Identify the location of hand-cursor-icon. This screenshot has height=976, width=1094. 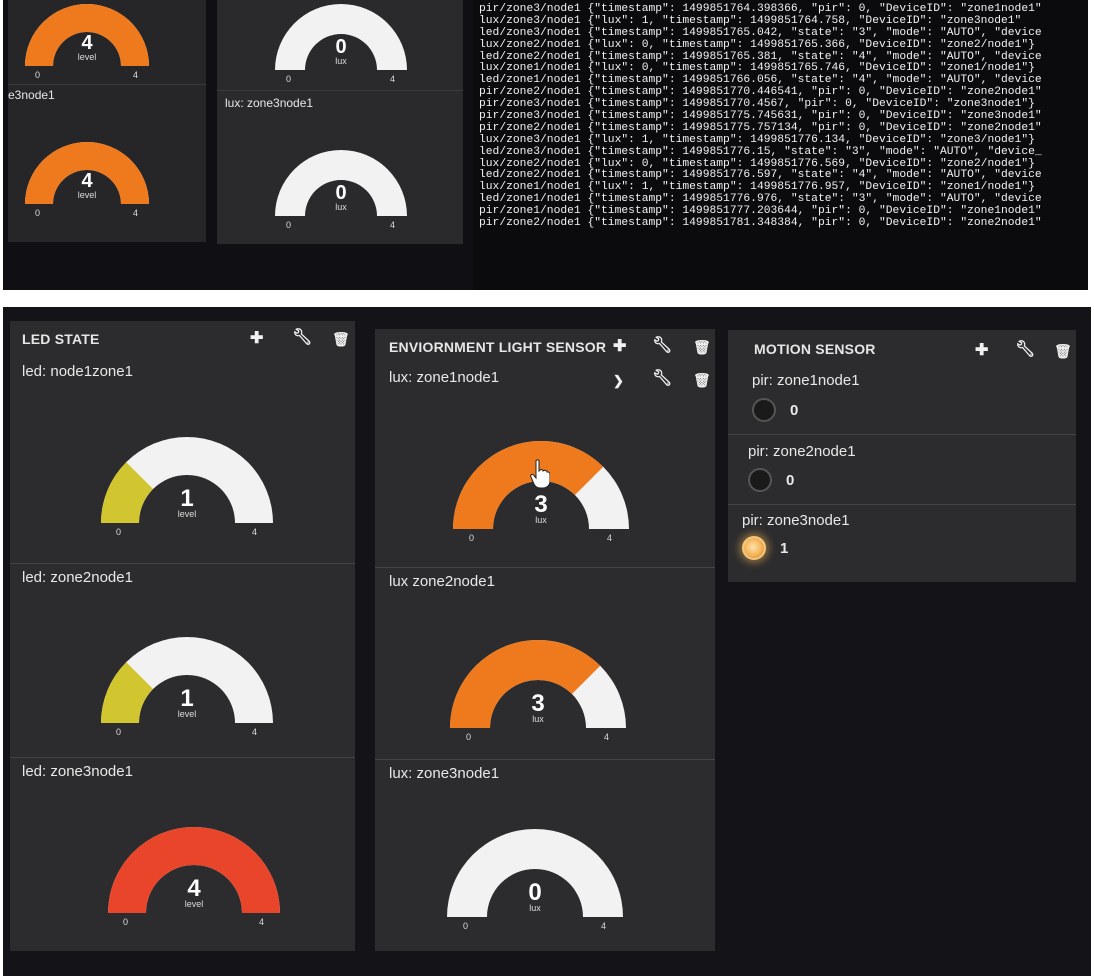
(540, 474).